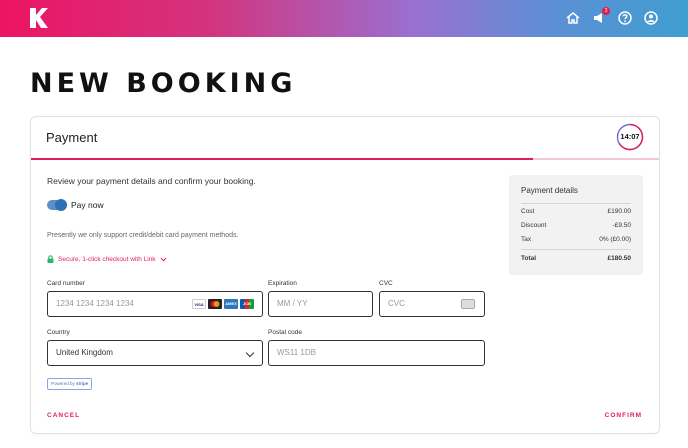  Describe the element at coordinates (549, 190) in the screenshot. I see `summary-title: Payment details` at that location.